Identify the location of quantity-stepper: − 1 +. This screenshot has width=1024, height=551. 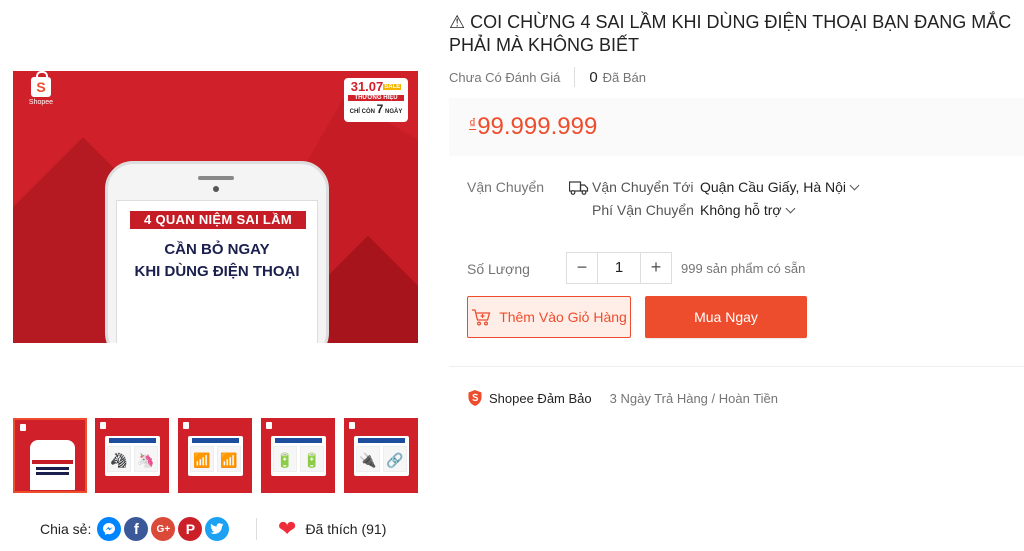
(619, 268).